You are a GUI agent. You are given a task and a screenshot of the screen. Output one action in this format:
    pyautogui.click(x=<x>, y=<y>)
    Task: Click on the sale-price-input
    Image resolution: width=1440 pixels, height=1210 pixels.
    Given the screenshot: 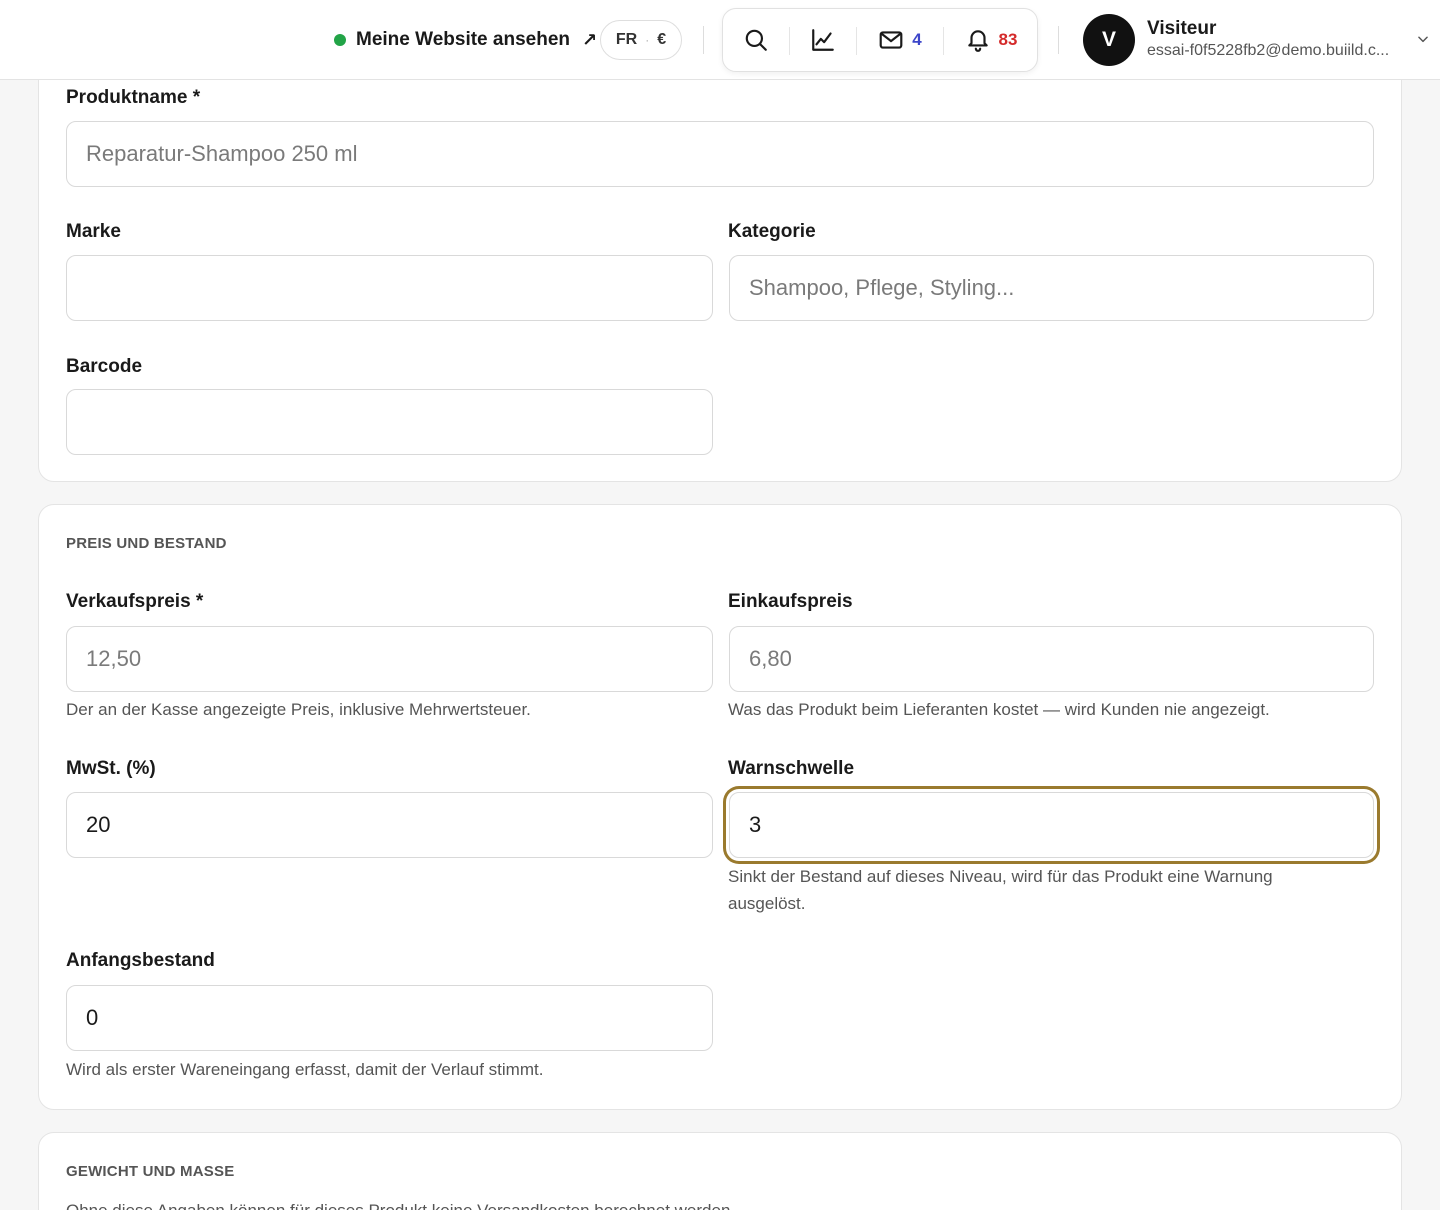 What is the action you would take?
    pyautogui.click(x=389, y=659)
    